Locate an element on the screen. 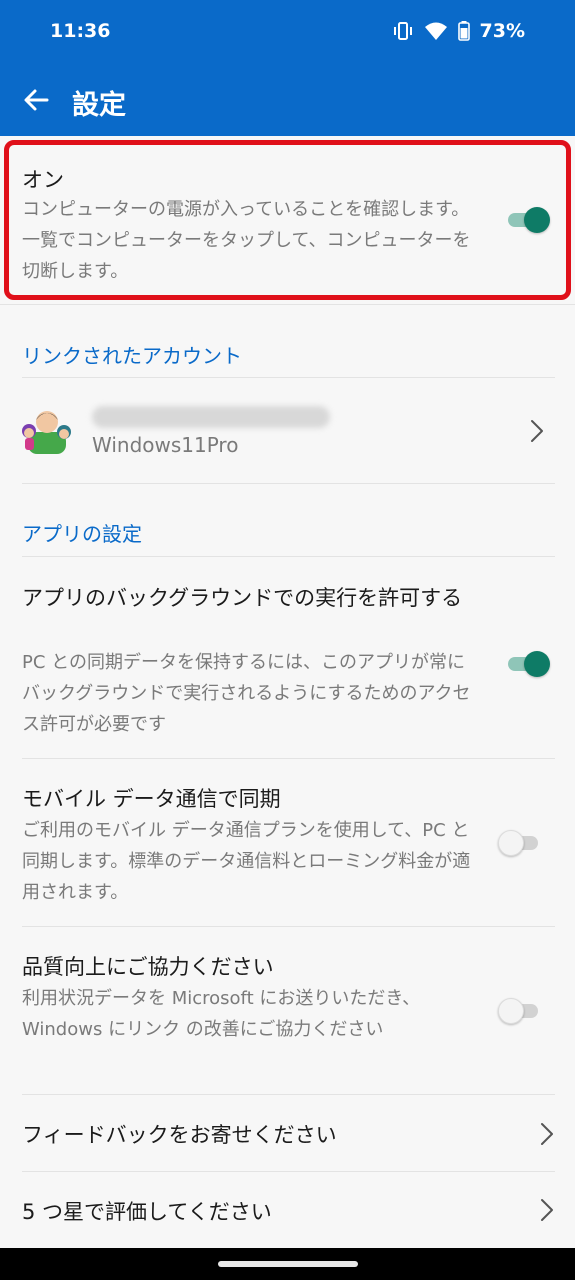  background-run-toggle is located at coordinates (528, 664).